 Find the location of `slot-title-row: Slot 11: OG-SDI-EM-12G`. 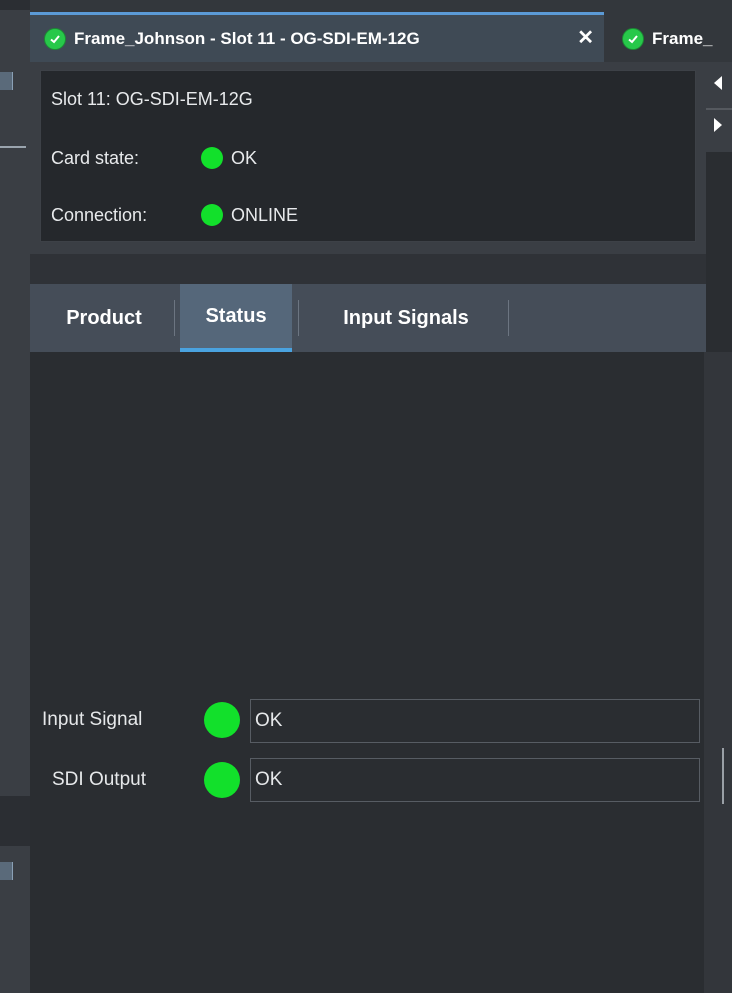

slot-title-row: Slot 11: OG-SDI-EM-12G is located at coordinates (152, 99).